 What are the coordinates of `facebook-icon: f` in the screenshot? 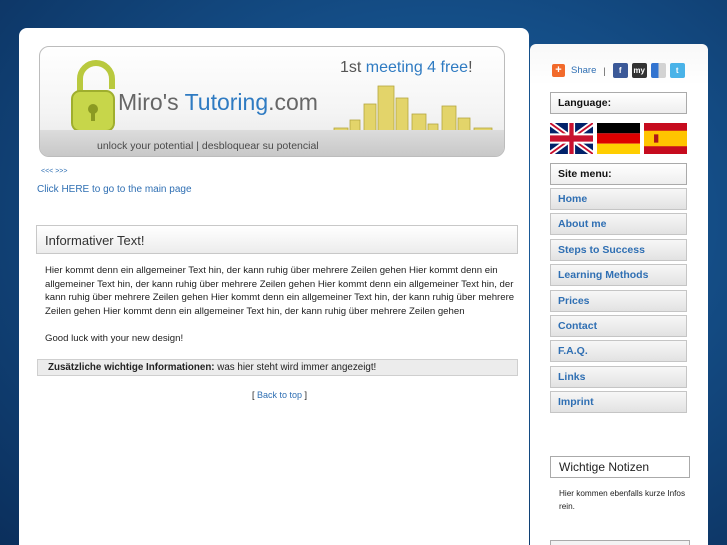 It's located at (620, 70).